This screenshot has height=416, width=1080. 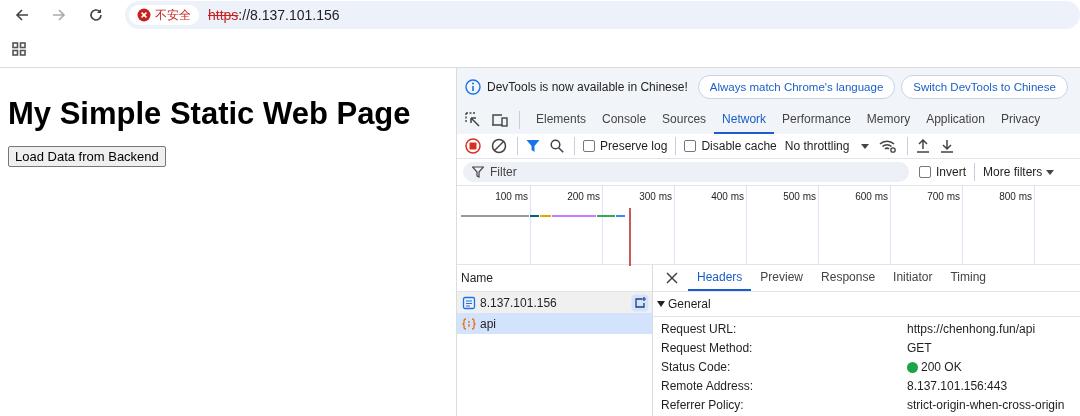 What do you see at coordinates (739, 146) in the screenshot?
I see `checkbox-label: Disable cache` at bounding box center [739, 146].